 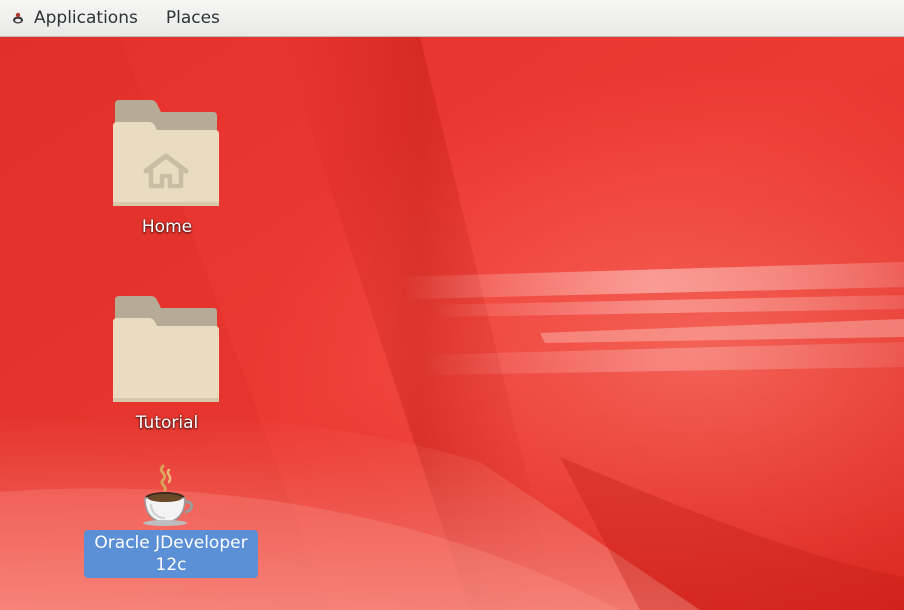 I want to click on desktop-icon-home: Home, so click(x=167, y=167).